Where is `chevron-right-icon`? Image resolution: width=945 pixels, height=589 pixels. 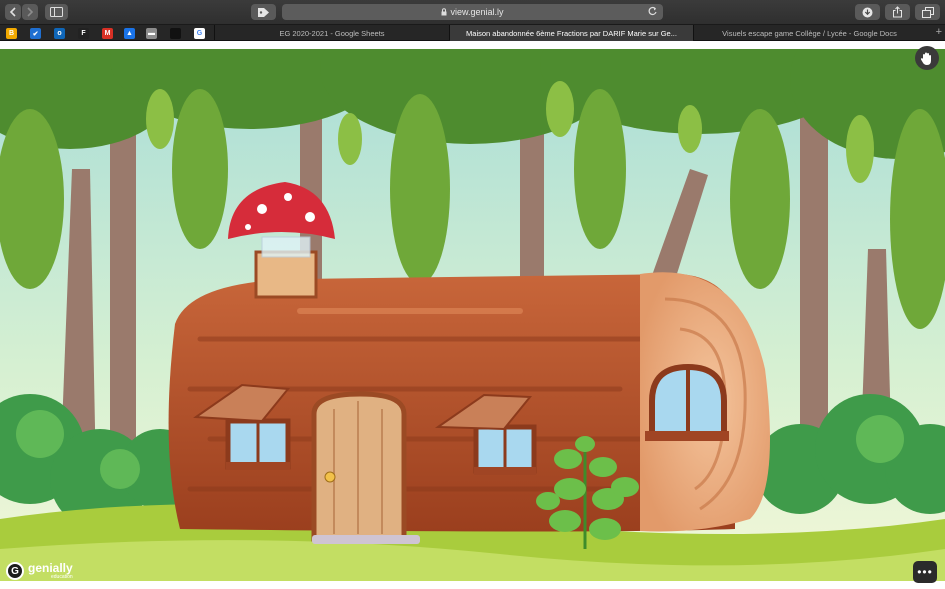 chevron-right-icon is located at coordinates (30, 12).